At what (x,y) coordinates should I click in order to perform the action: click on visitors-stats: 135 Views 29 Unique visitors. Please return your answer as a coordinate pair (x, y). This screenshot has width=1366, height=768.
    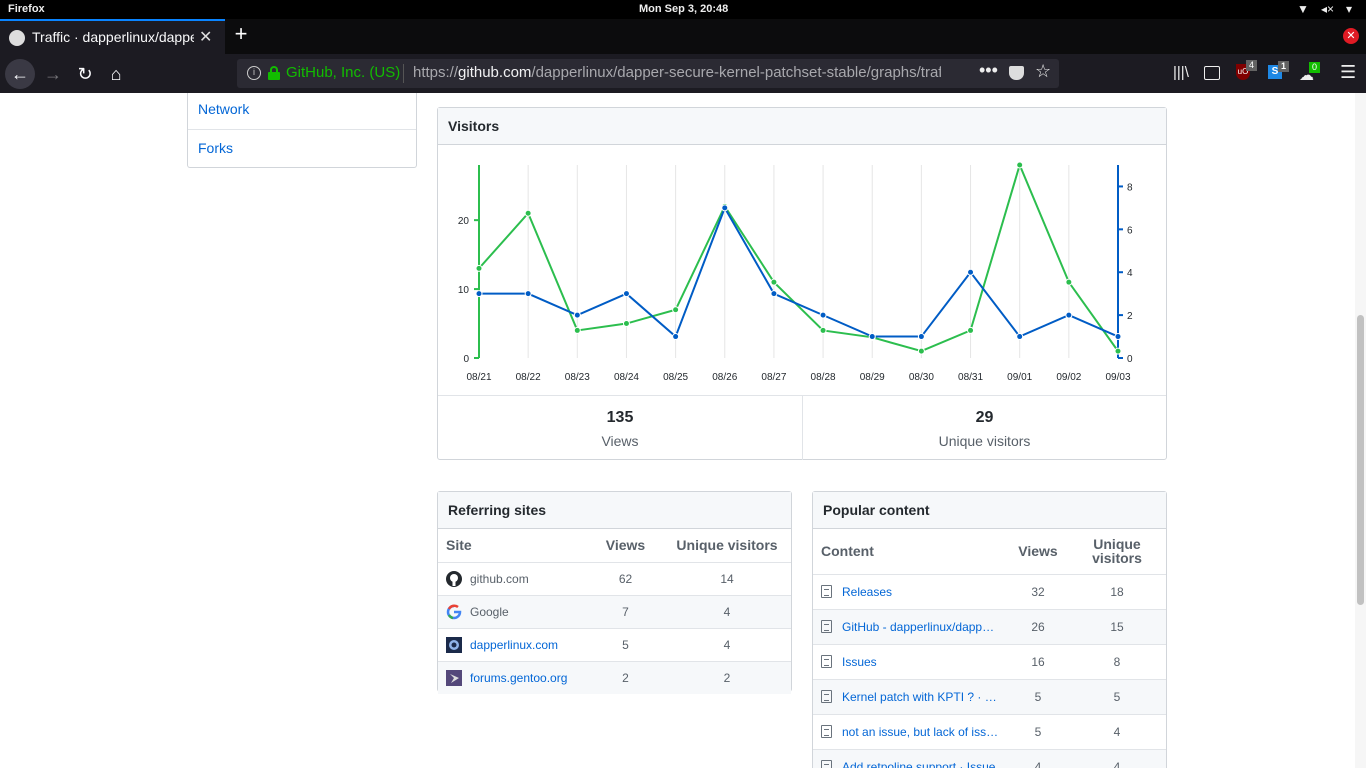
    Looking at the image, I should click on (802, 427).